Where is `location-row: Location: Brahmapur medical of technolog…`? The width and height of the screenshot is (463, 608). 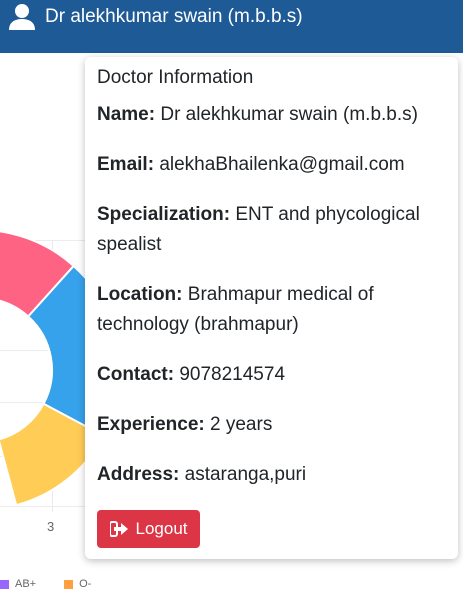
location-row: Location: Brahmapur medical of technolog… is located at coordinates (272, 310).